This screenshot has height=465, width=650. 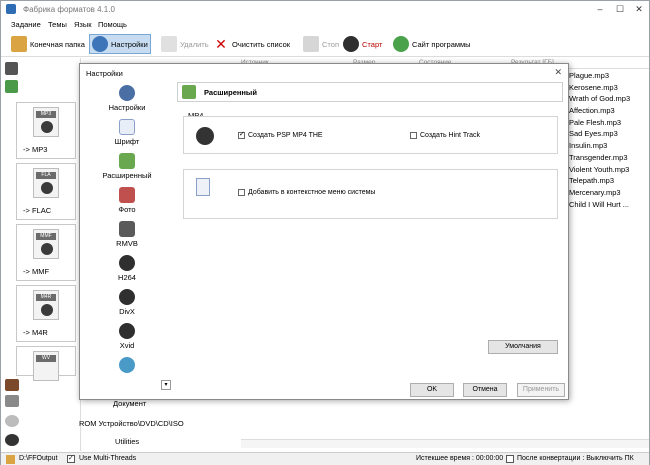 I want to click on list-item: Affection.mp3, so click(x=609, y=112).